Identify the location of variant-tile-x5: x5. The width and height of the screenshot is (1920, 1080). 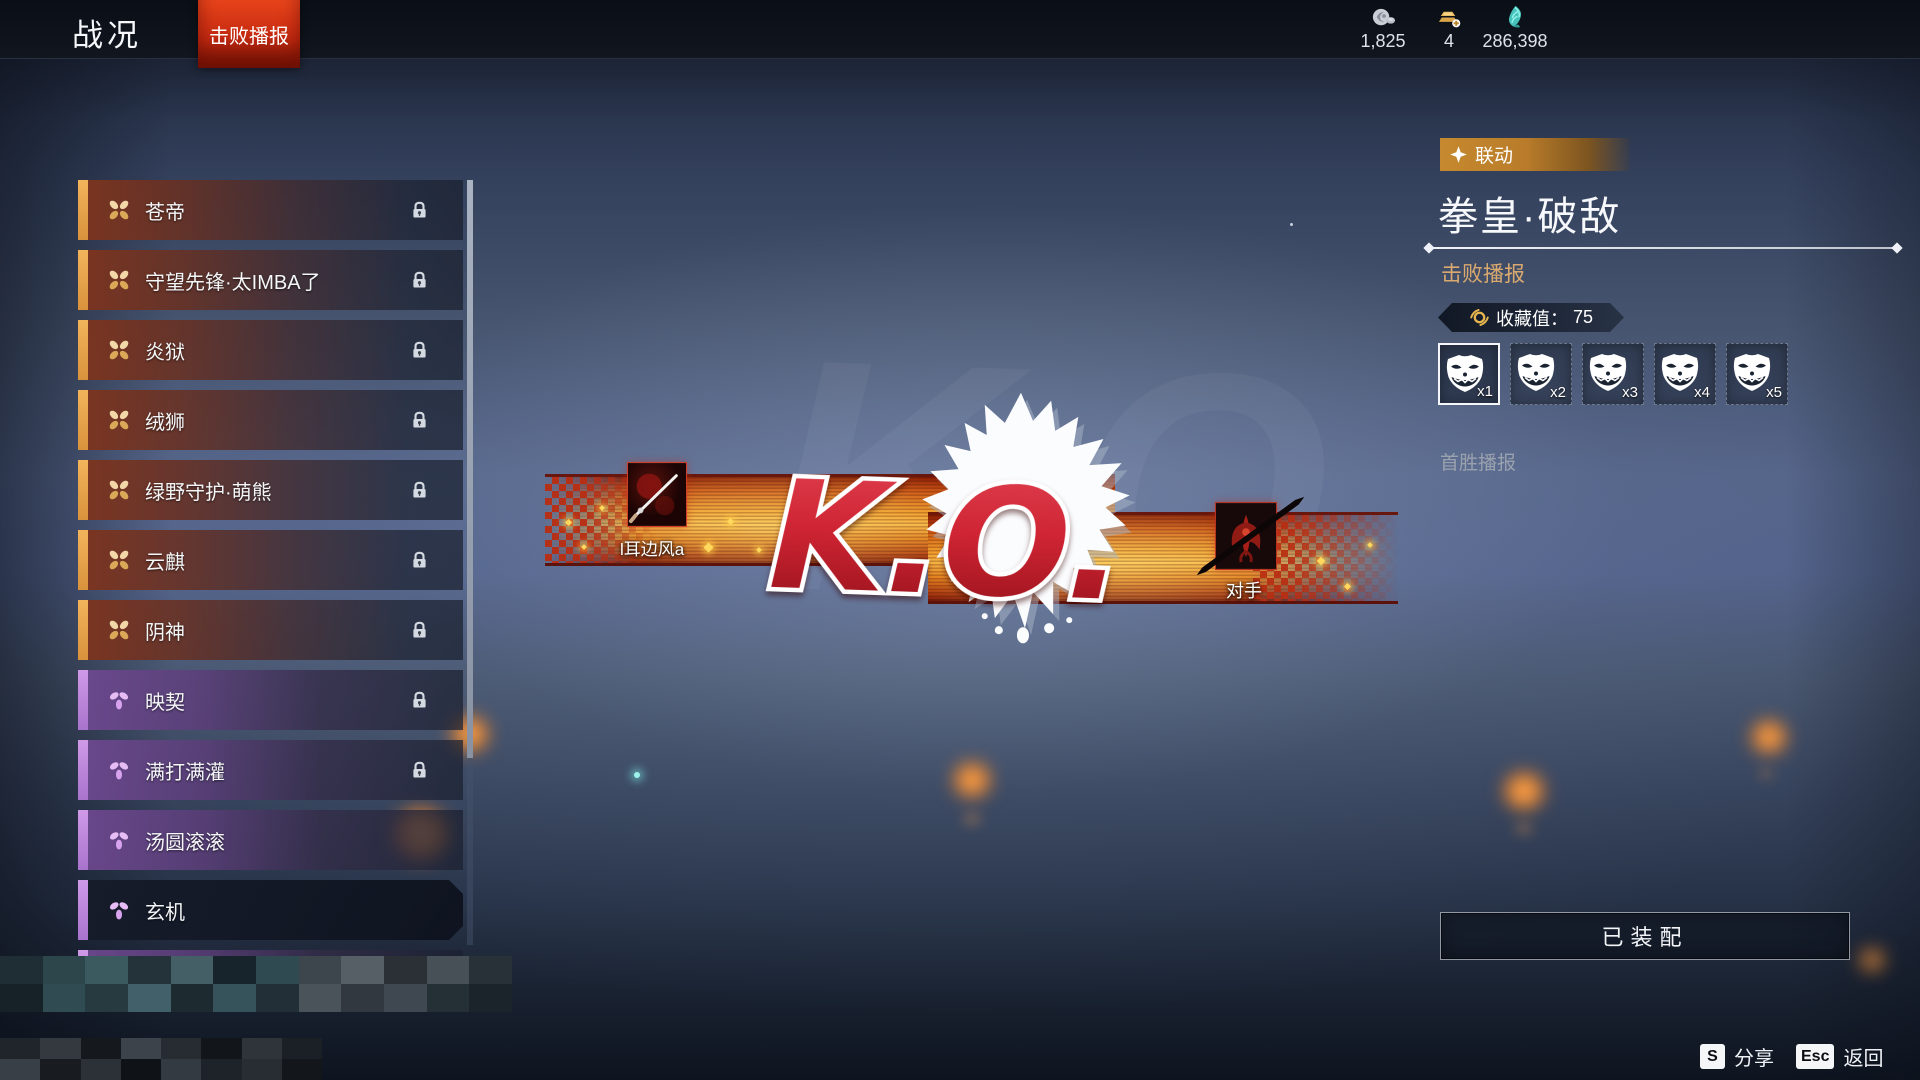
(1757, 374).